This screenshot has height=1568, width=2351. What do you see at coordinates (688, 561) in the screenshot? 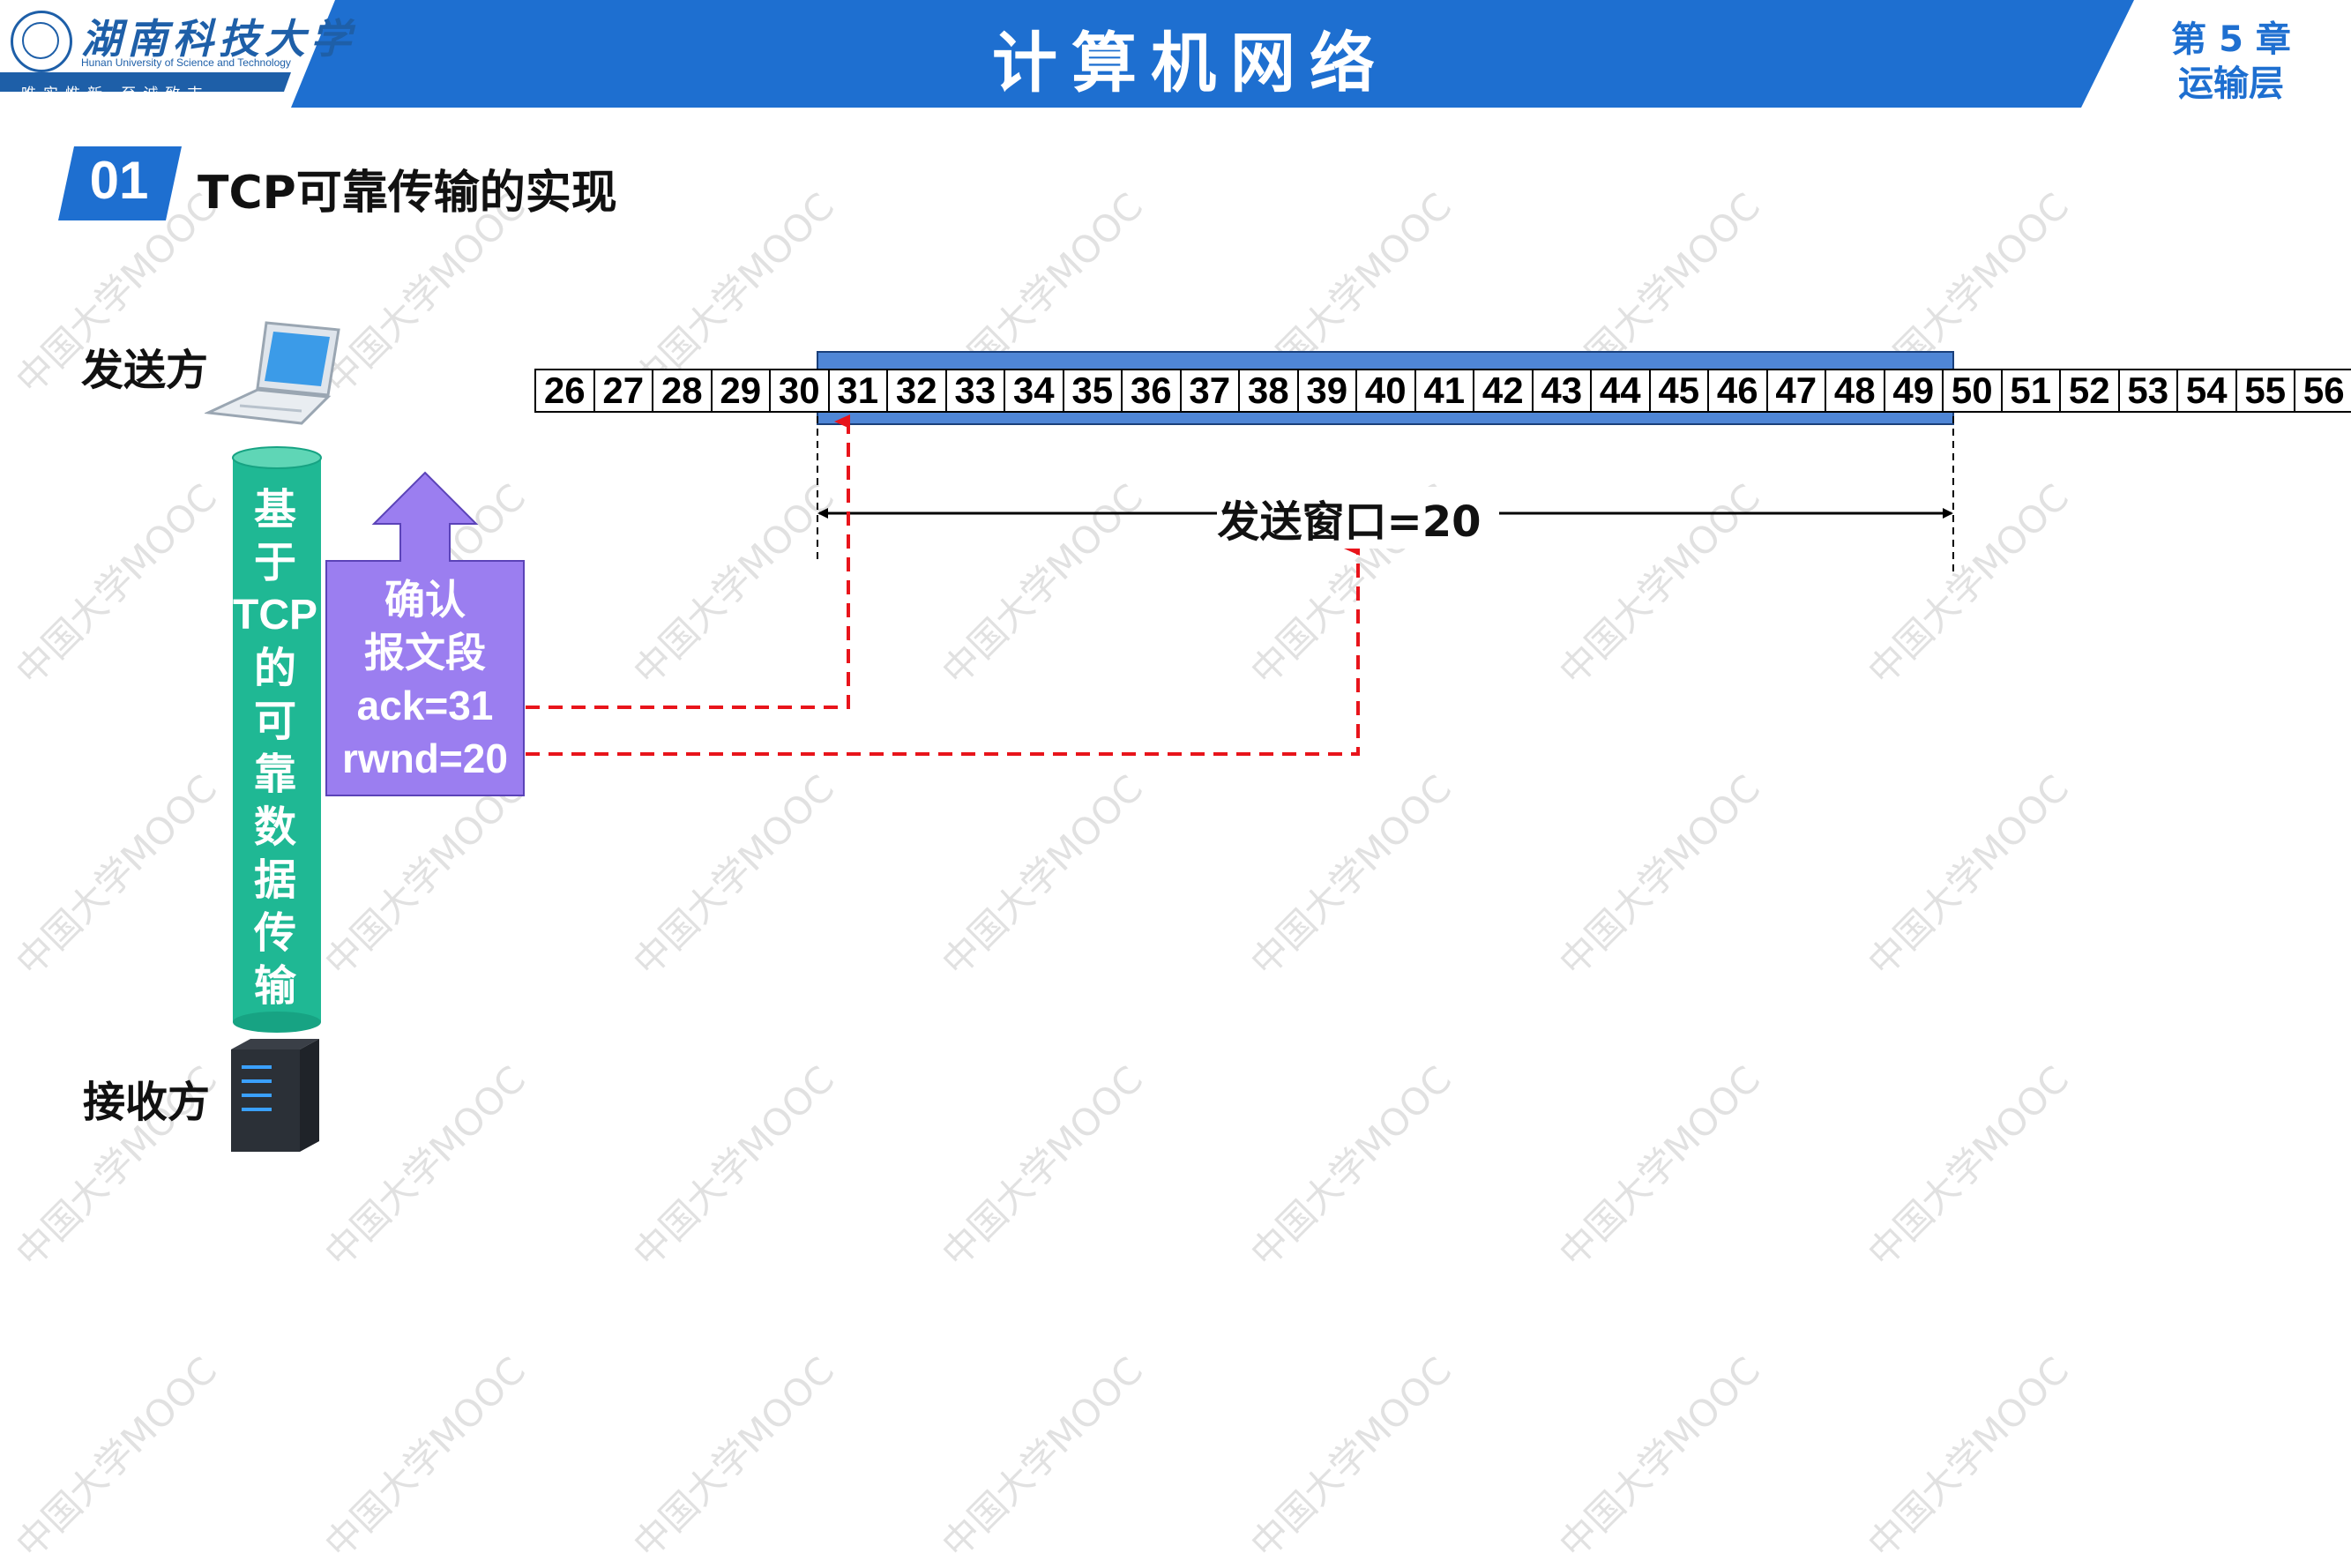
I see `ack-pointer-arrow` at bounding box center [688, 561].